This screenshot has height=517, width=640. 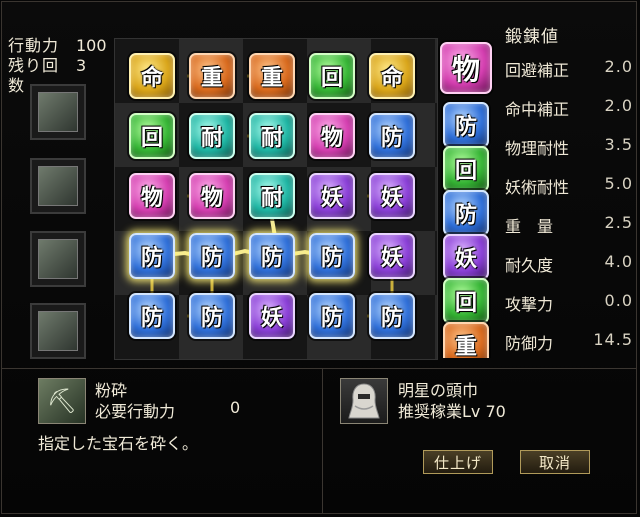 I want to click on hood-icon, so click(x=364, y=401).